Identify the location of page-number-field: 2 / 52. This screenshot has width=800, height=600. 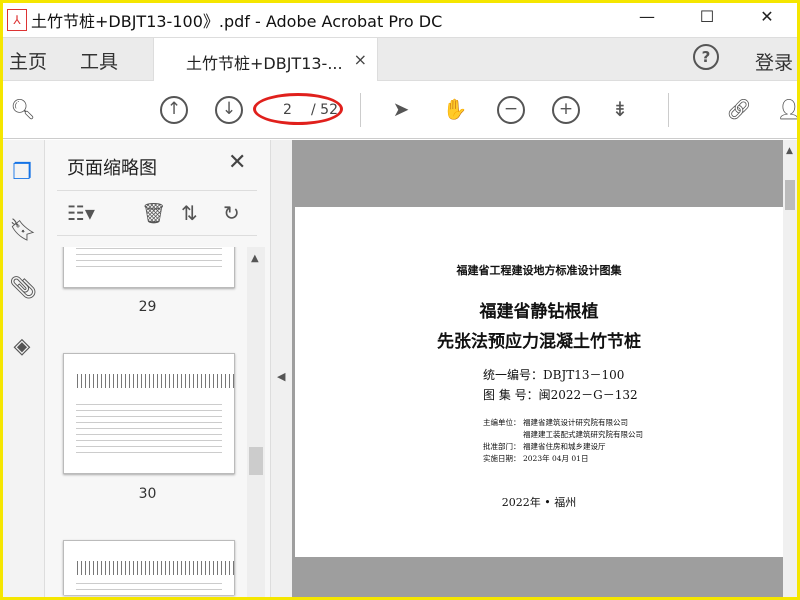
(298, 109).